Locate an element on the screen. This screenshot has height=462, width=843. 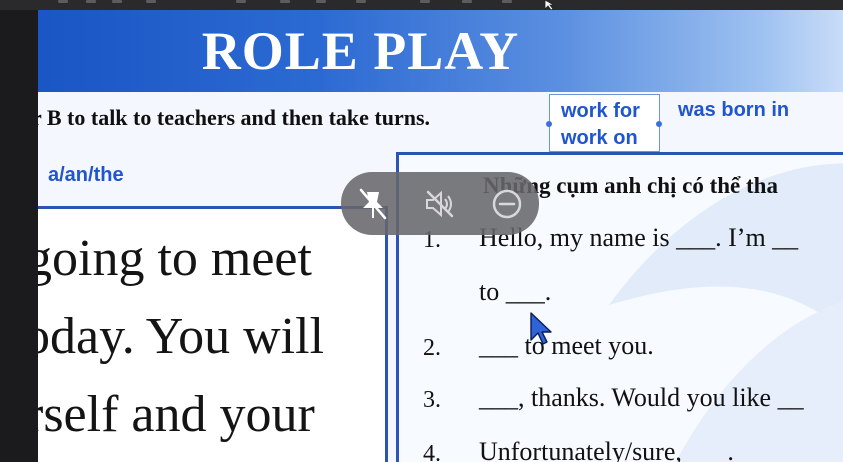
passage-line: going to meet is located at coordinates (175, 258).